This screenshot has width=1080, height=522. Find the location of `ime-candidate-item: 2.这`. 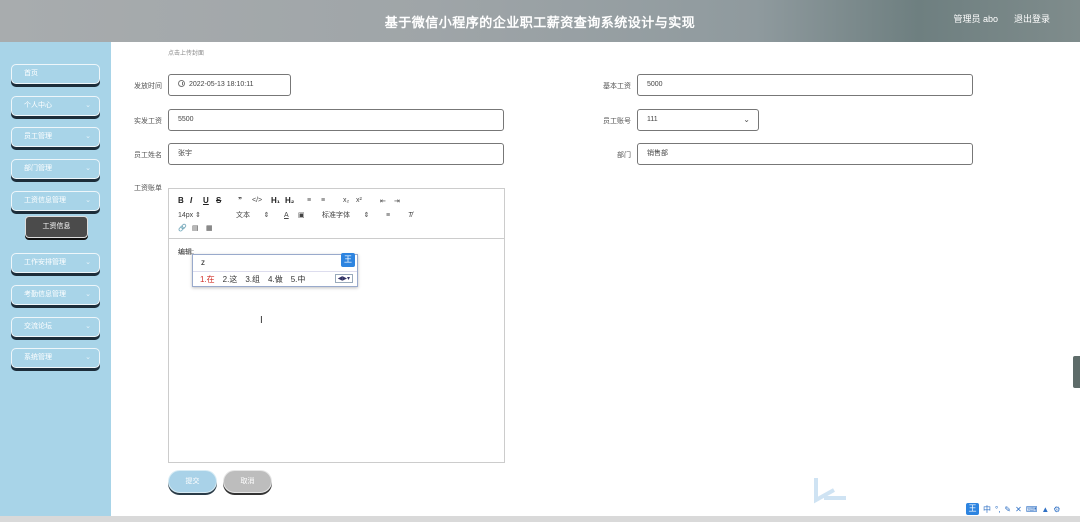

ime-candidate-item: 2.这 is located at coordinates (230, 279).